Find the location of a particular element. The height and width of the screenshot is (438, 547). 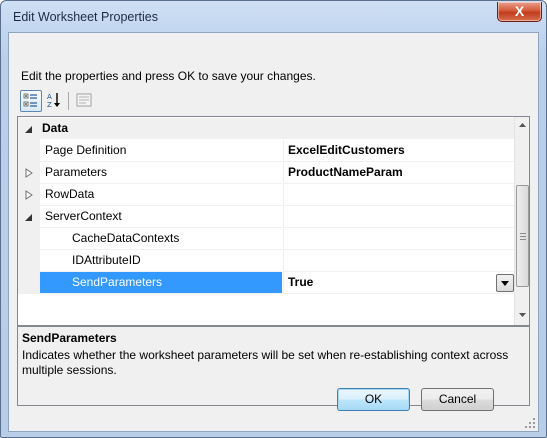

title-bar: Edit Worksheet Properties X is located at coordinates (273, 16).